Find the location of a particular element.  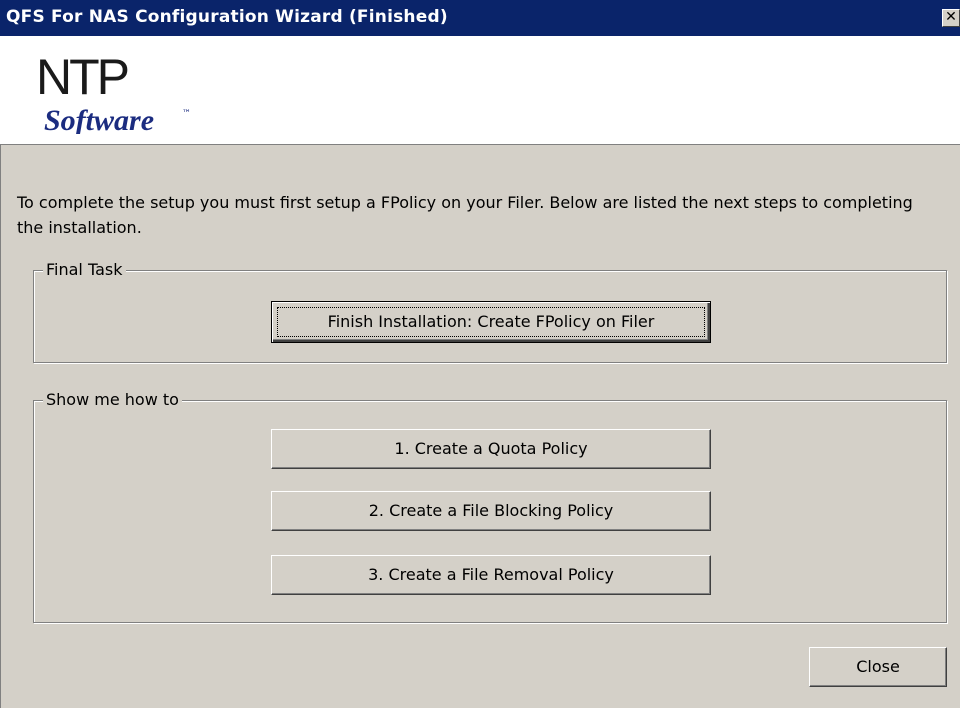

create-file-blocking-policy-label: 2. Create a File Blocking Policy is located at coordinates (491, 510).